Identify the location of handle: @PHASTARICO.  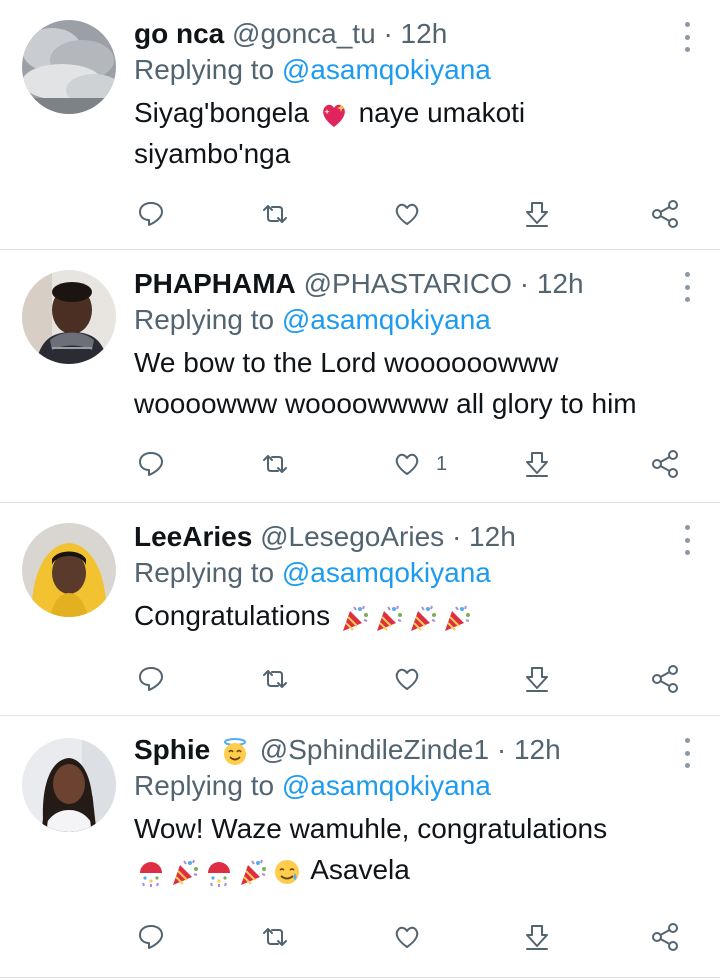
(408, 283).